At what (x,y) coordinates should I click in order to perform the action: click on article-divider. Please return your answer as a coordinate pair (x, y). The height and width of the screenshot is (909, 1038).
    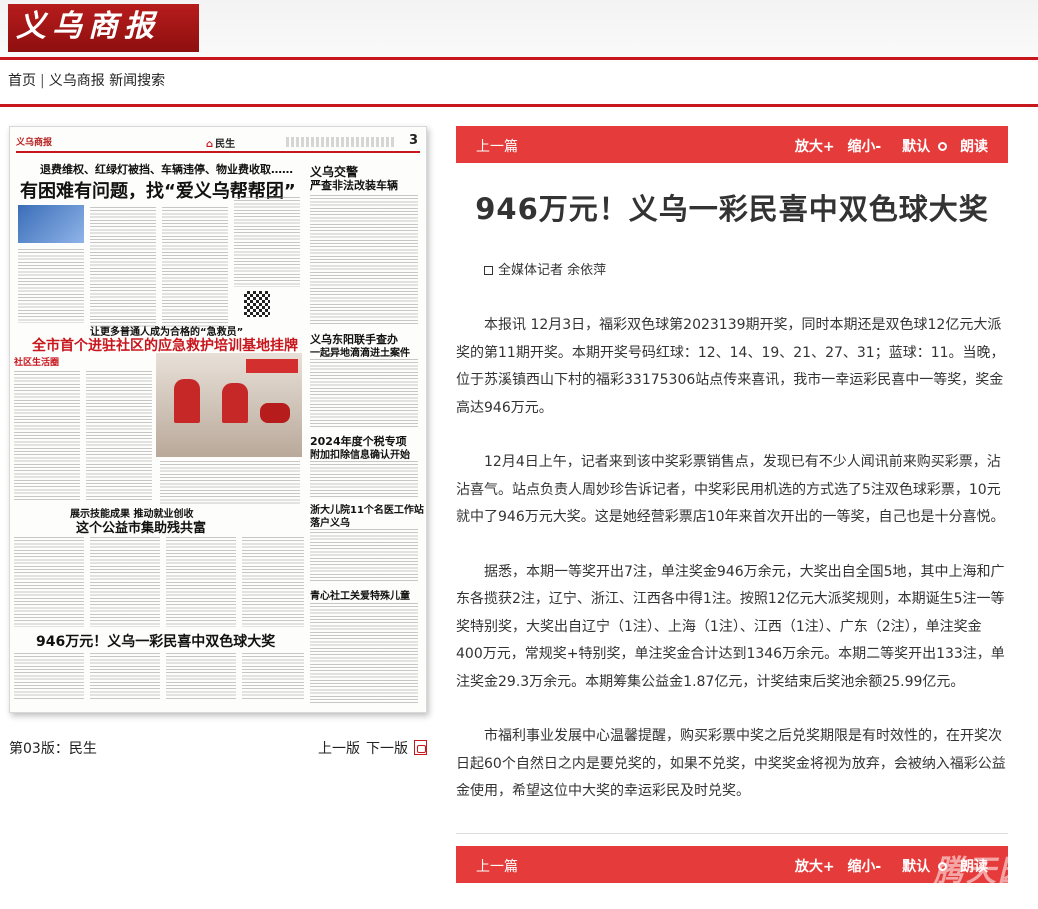
    Looking at the image, I should click on (732, 833).